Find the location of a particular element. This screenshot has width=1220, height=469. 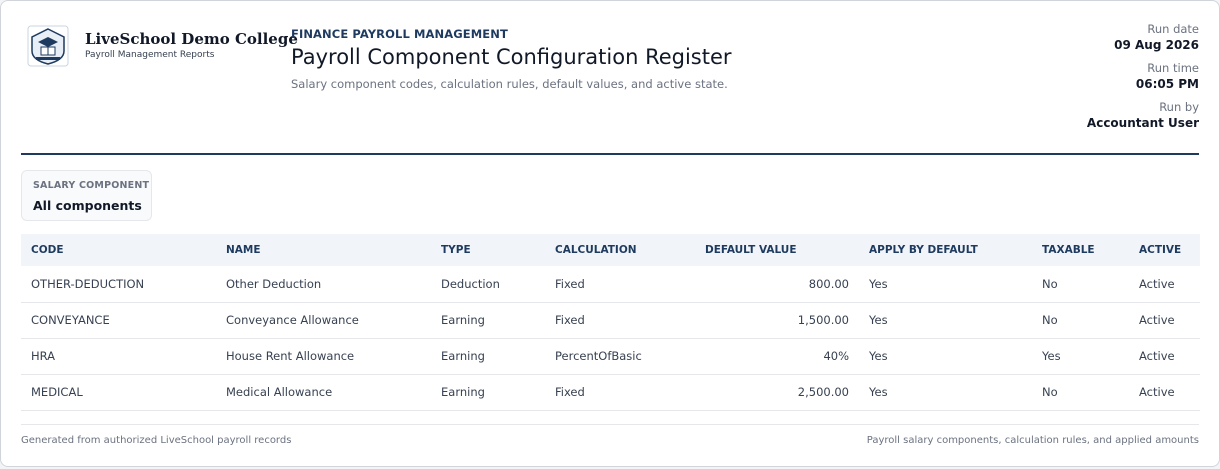

run-time-value: 06:05 PM is located at coordinates (1167, 84).